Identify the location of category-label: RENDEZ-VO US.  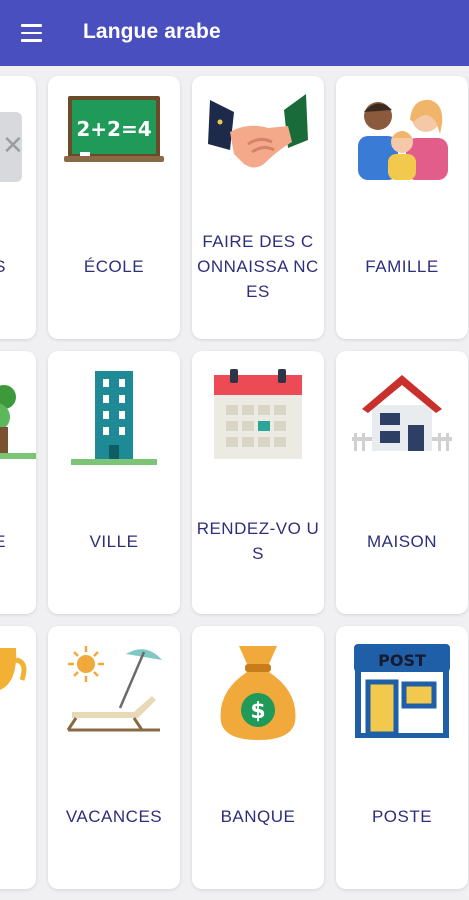
(258, 541).